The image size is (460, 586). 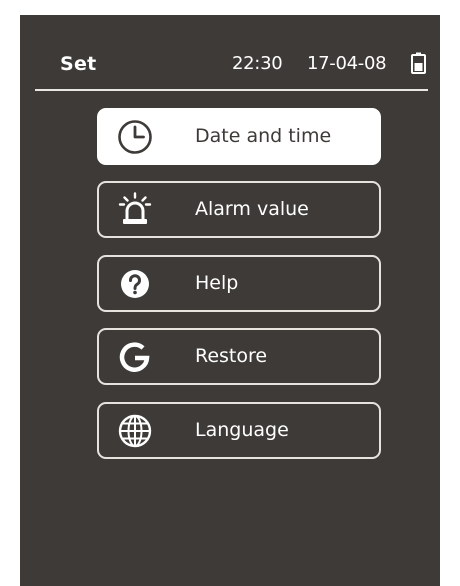 What do you see at coordinates (231, 356) in the screenshot?
I see `menu-item-label: Restore` at bounding box center [231, 356].